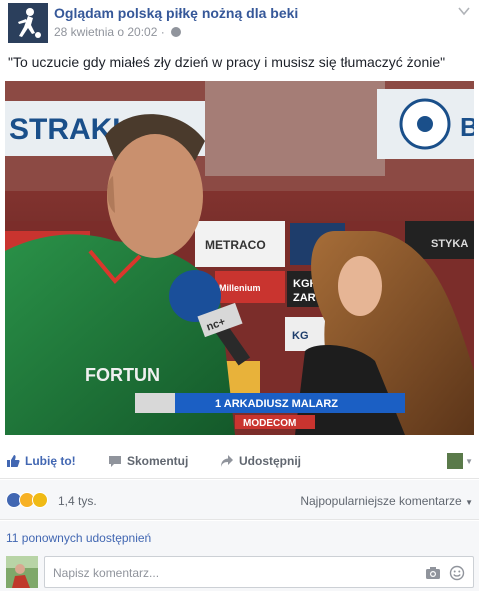 This screenshot has height=591, width=479. What do you see at coordinates (239, 537) in the screenshot?
I see `shares-bar: 11 ponownych udostępnień` at bounding box center [239, 537].